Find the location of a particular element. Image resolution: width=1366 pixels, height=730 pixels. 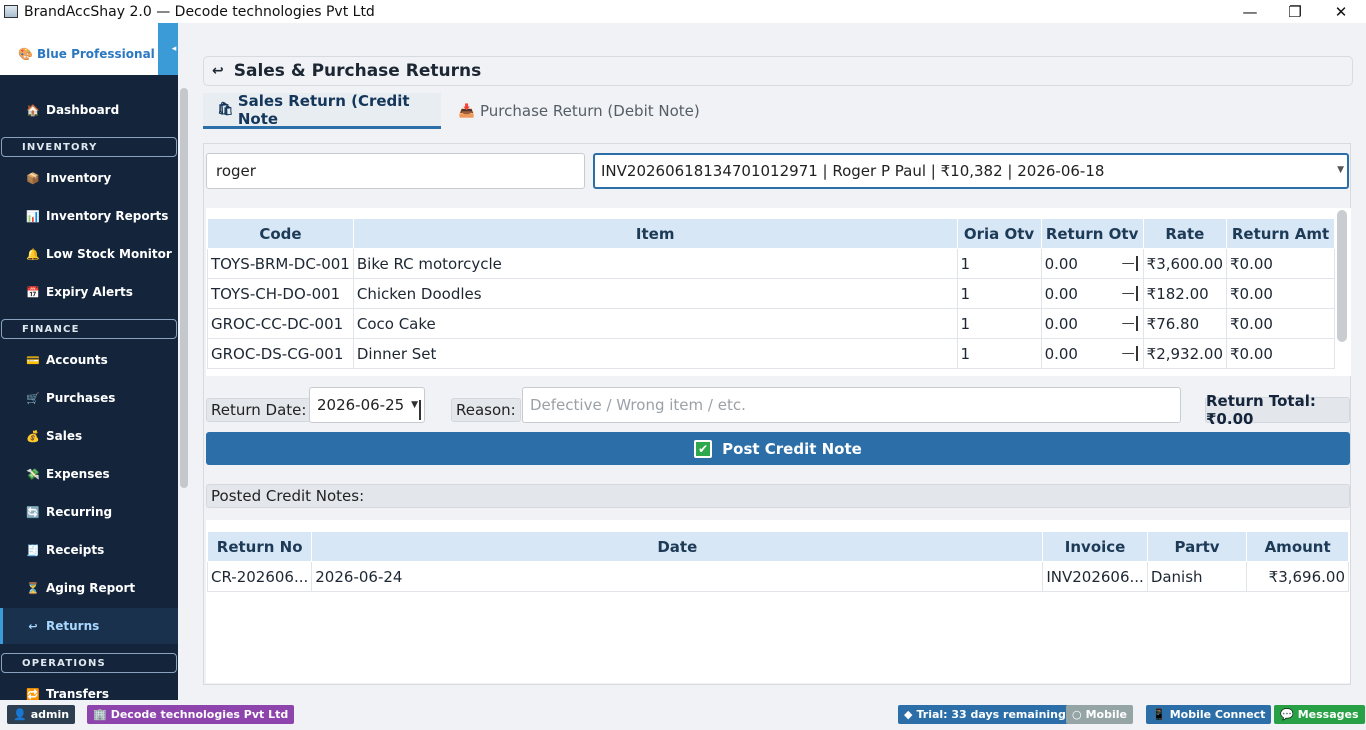

page-title: Sales & Purchase Returns is located at coordinates (357, 71).